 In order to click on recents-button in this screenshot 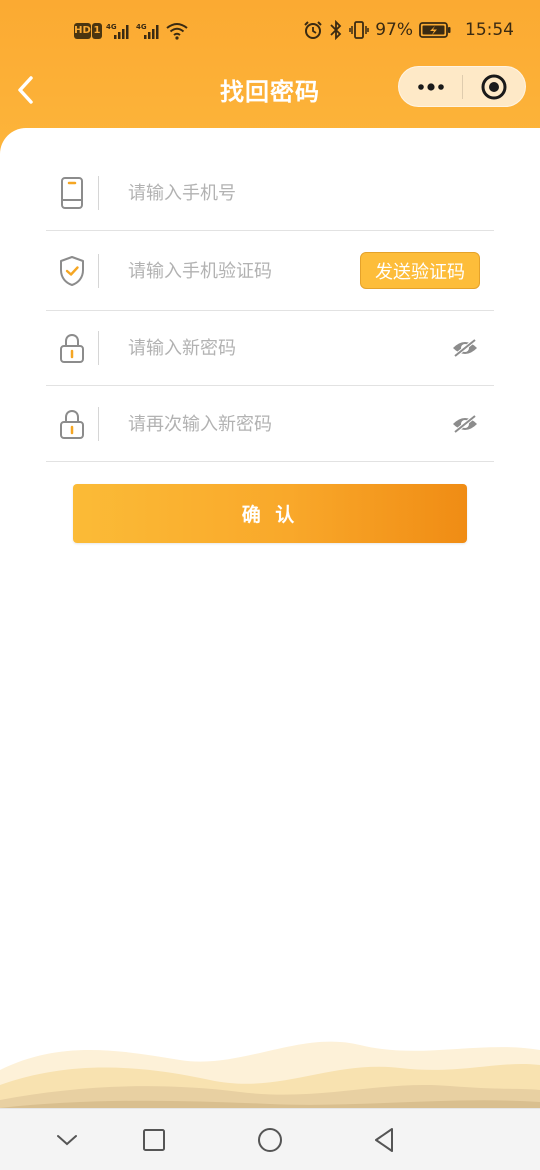, I will do `click(154, 1140)`.